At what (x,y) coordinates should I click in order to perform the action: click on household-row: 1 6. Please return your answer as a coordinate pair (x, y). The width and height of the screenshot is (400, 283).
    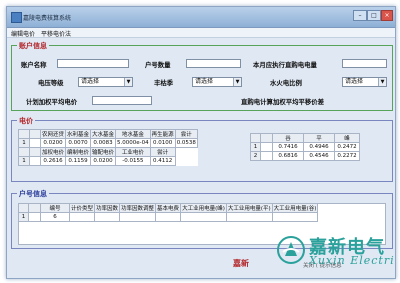
    Looking at the image, I should click on (168, 217).